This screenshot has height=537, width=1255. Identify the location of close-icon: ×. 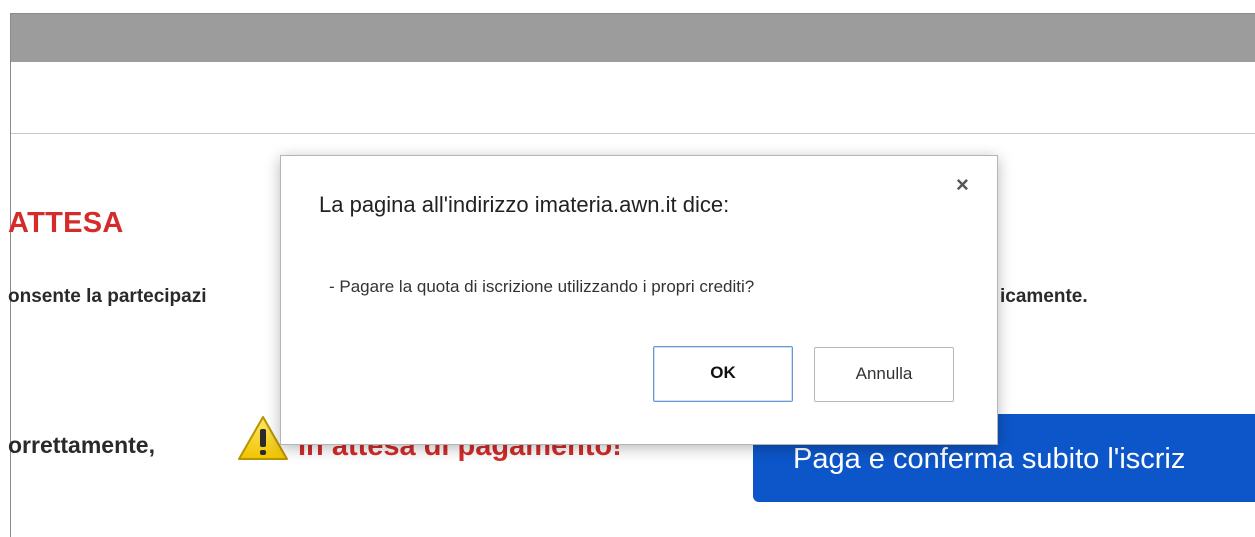
(962, 185).